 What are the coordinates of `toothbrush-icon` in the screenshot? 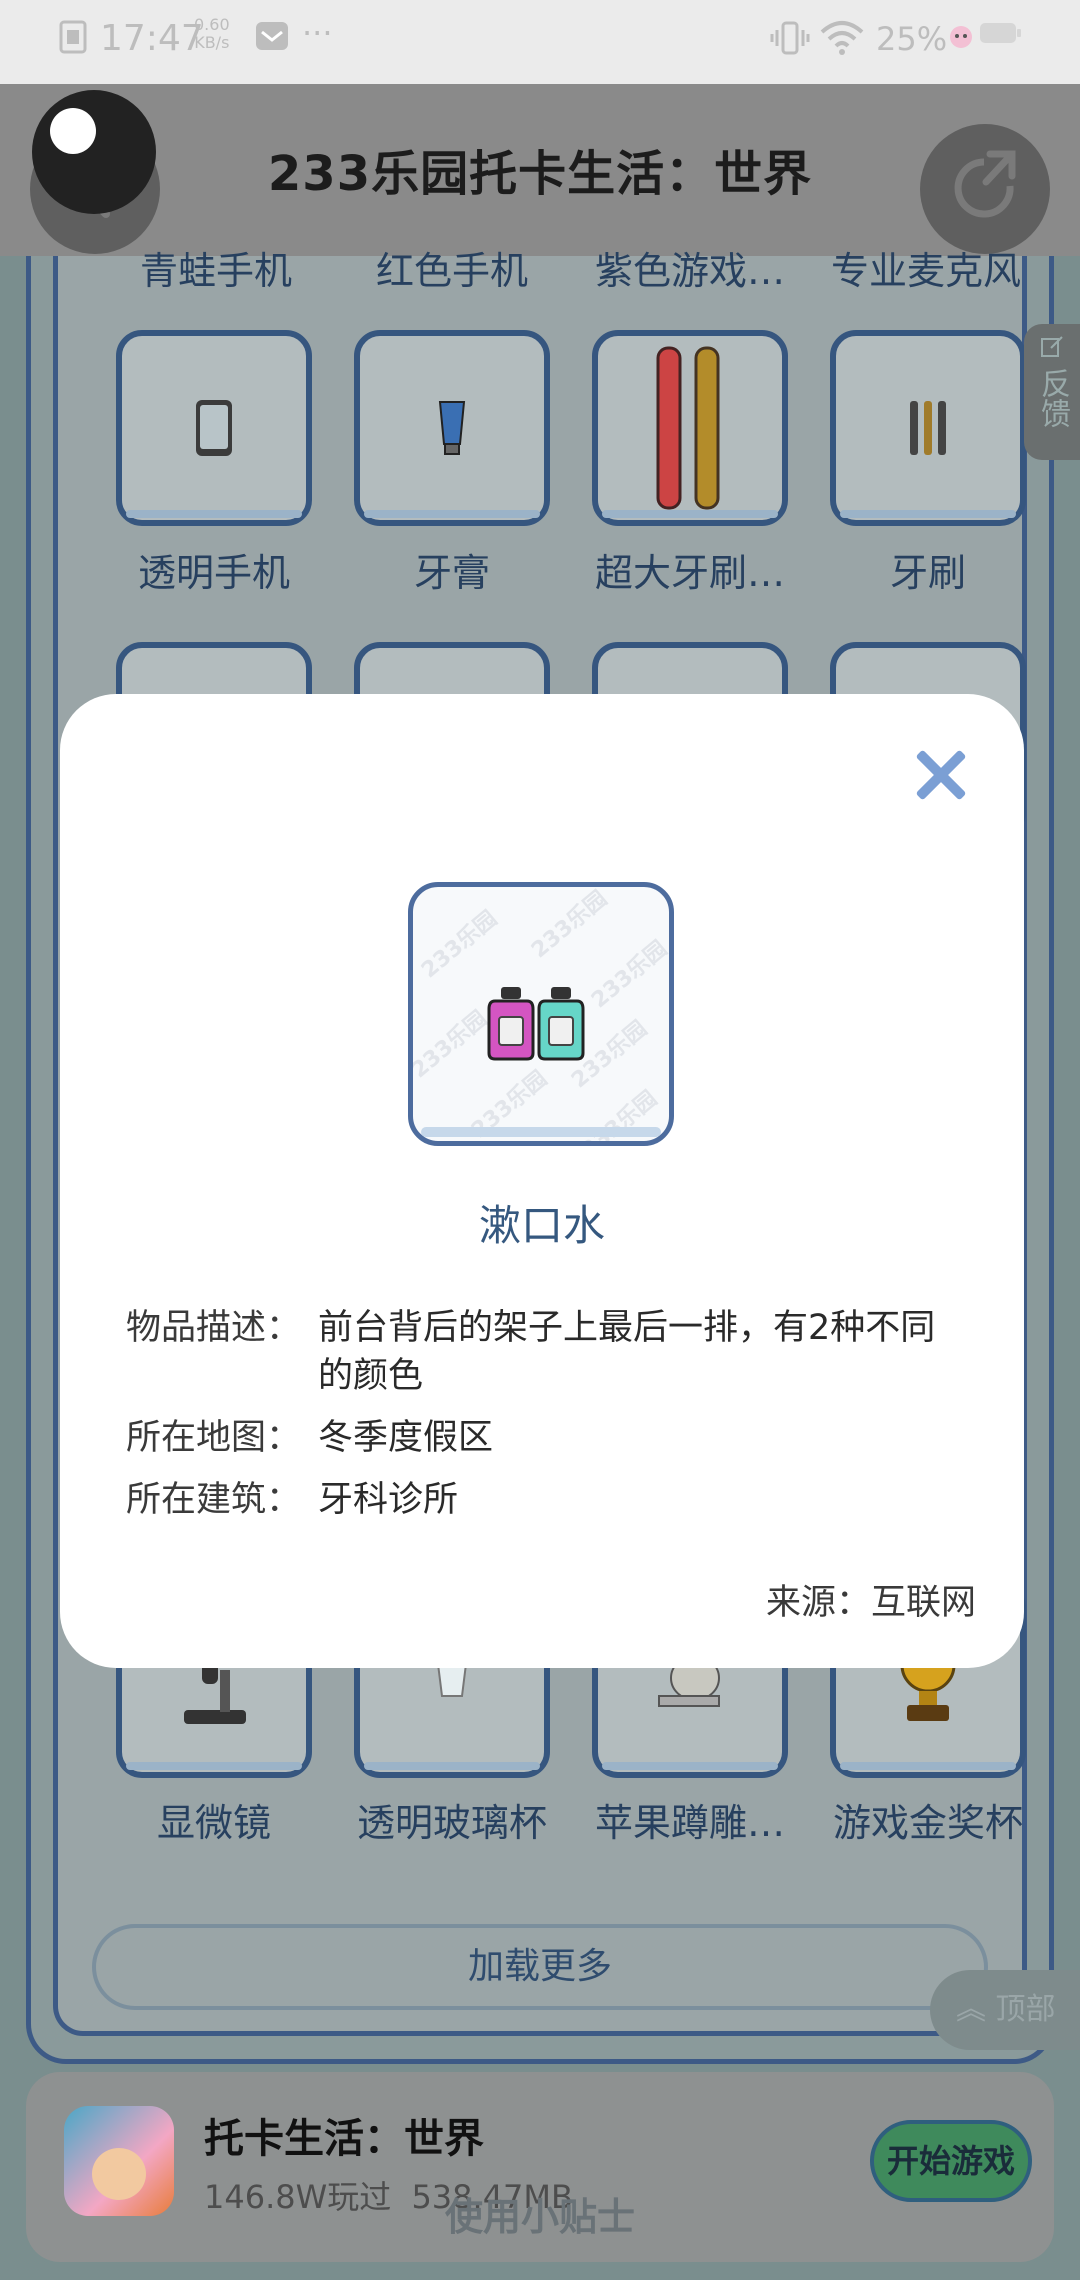 It's located at (928, 428).